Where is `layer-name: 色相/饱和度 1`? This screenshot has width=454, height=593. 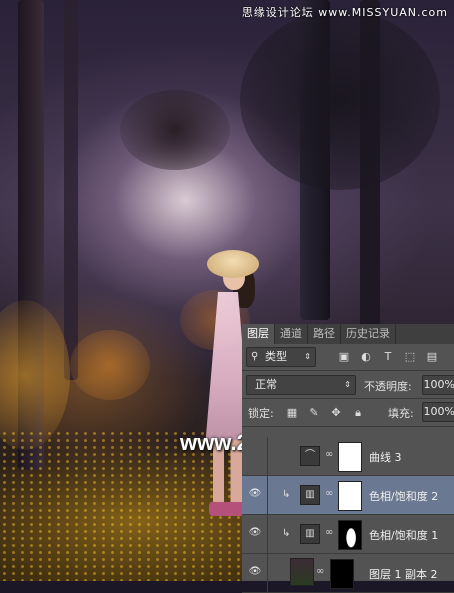 layer-name: 色相/饱和度 1 is located at coordinates (403, 535).